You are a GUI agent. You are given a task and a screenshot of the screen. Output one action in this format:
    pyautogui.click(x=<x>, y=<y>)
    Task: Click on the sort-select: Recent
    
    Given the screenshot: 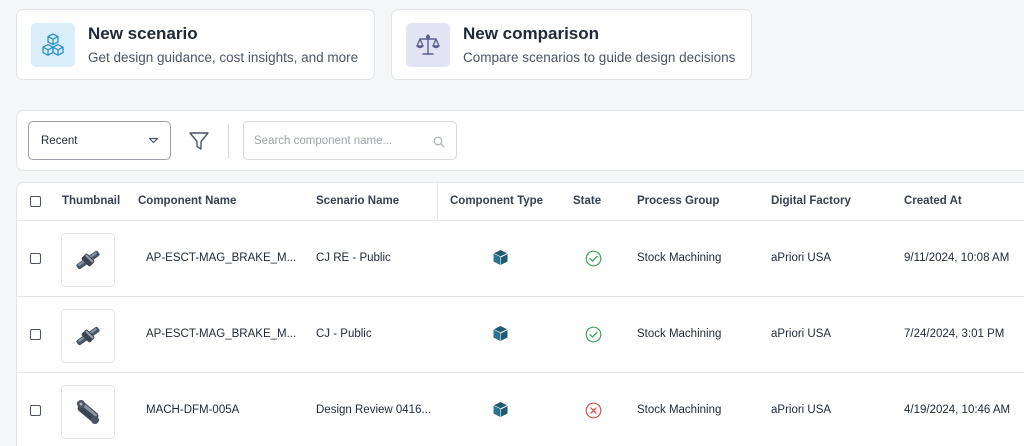 What is the action you would take?
    pyautogui.click(x=99, y=140)
    